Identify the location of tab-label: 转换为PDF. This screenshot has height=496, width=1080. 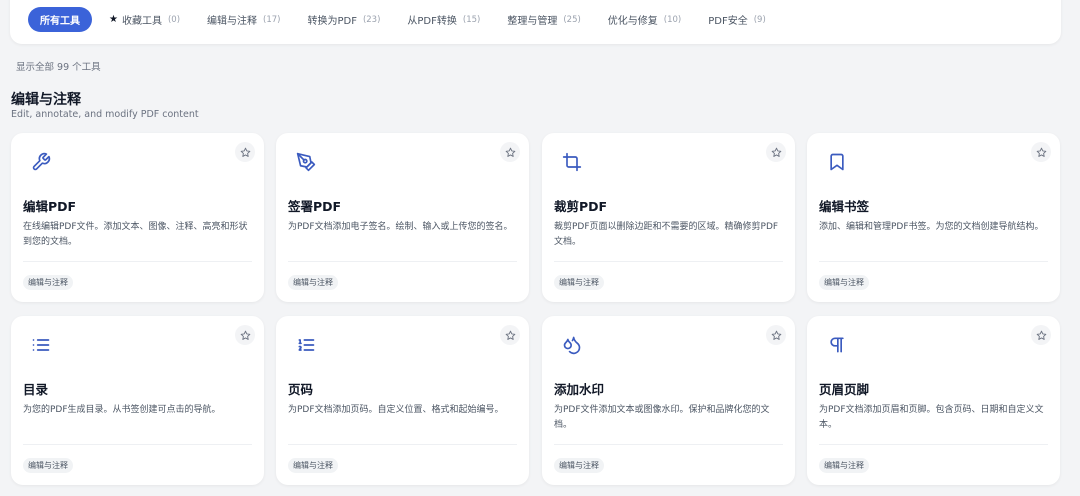
(332, 21).